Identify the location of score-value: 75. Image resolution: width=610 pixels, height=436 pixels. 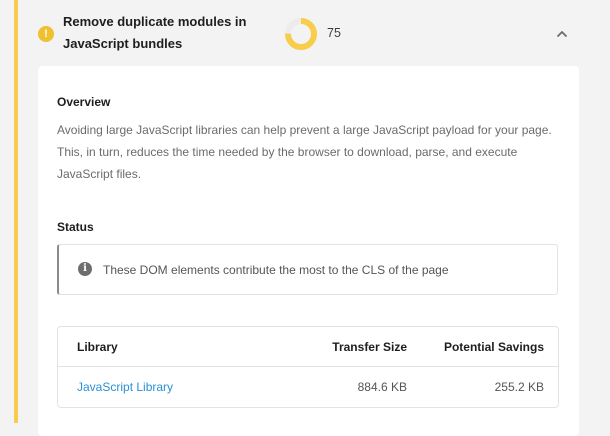
(334, 33).